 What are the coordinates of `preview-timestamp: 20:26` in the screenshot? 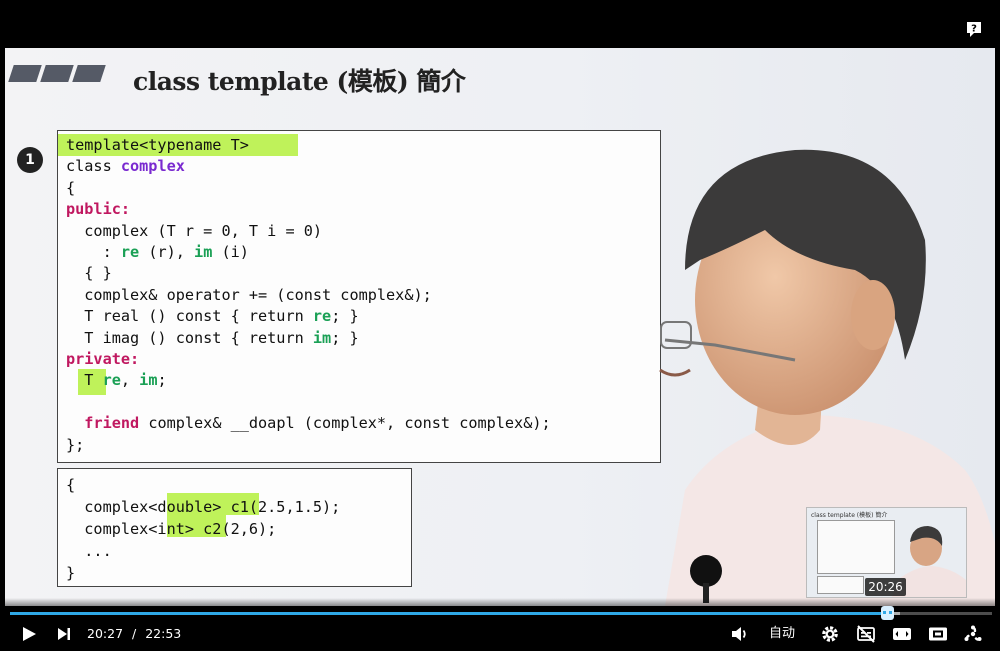 It's located at (885, 587).